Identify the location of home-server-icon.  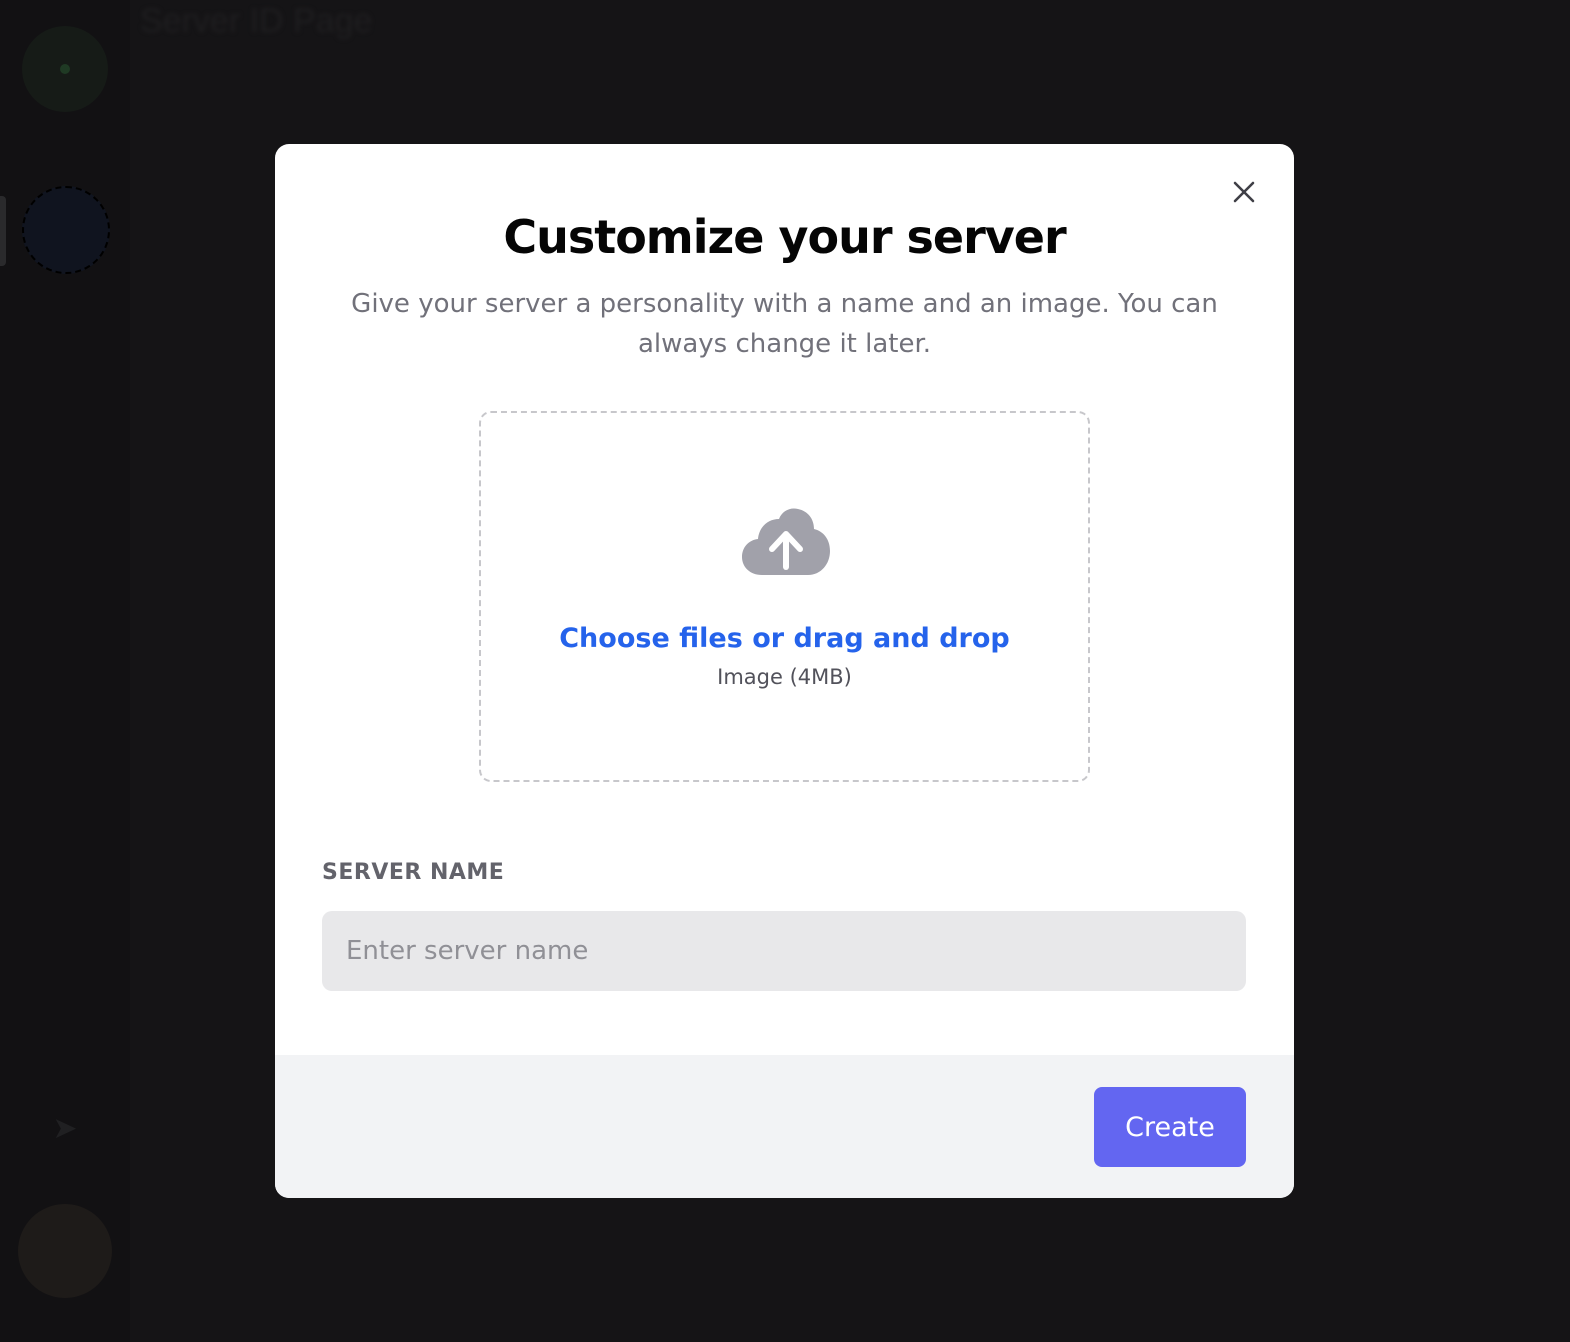
(65, 69).